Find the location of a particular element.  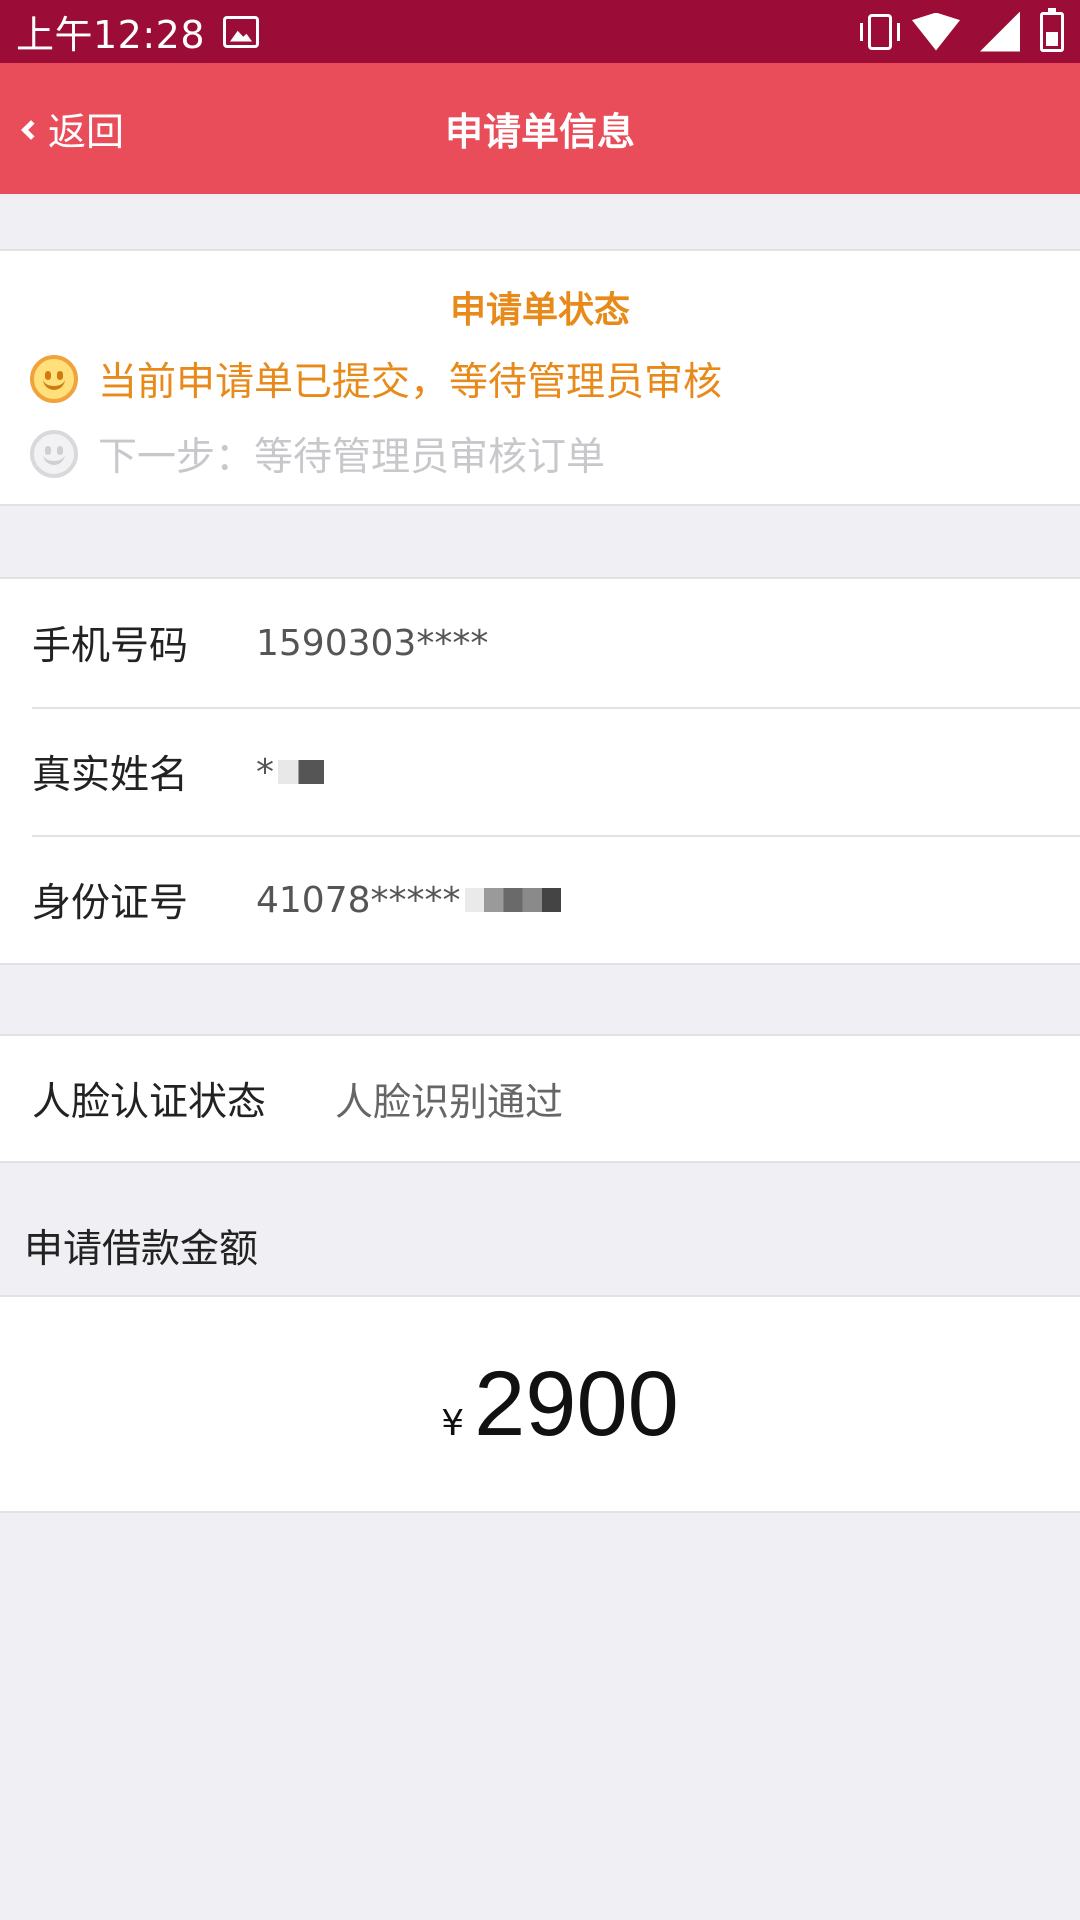

status-title: 申请单状态 is located at coordinates (539, 310).